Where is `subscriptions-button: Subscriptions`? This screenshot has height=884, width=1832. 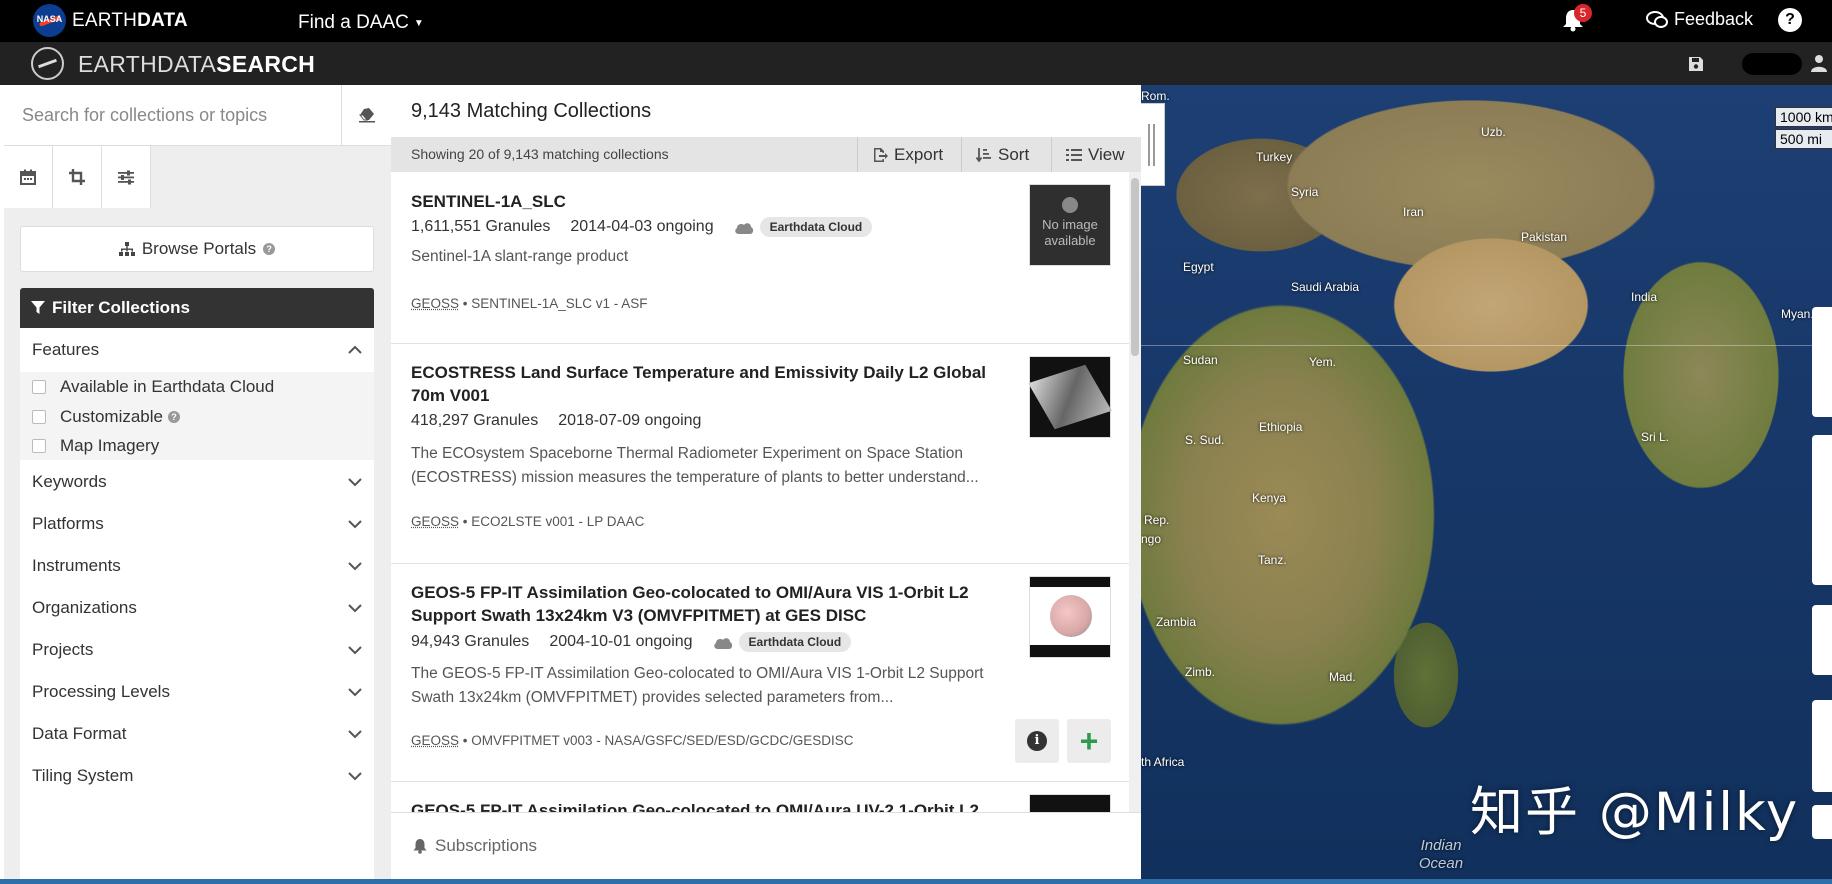
subscriptions-button: Subscriptions is located at coordinates (766, 845).